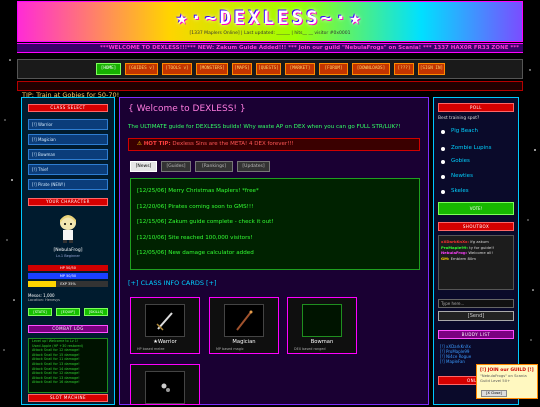  Describe the element at coordinates (462, 176) in the screenshot. I see `poll-option: Newties` at that location.